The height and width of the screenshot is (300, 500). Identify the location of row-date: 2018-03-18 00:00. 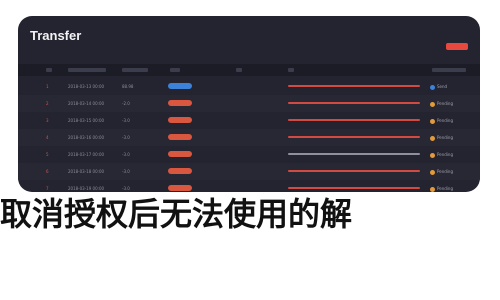
(86, 171).